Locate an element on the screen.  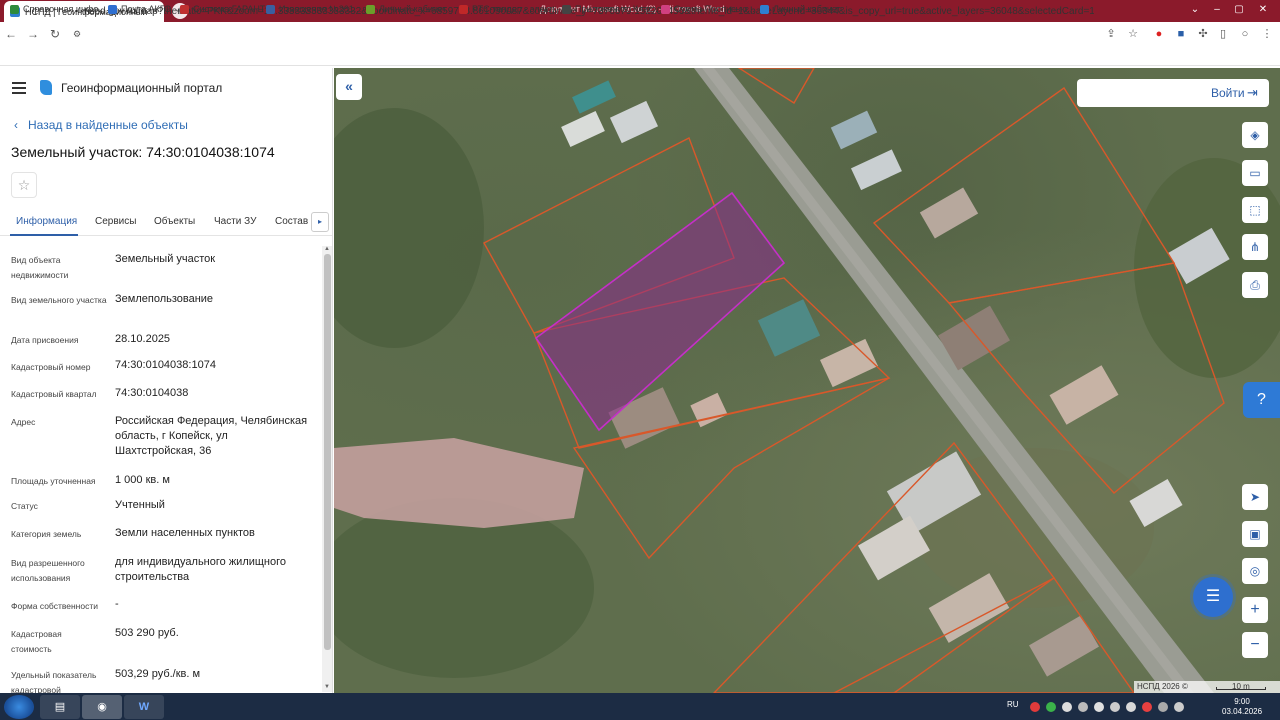
field-value: 28.10.2025 is located at coordinates (143, 339).